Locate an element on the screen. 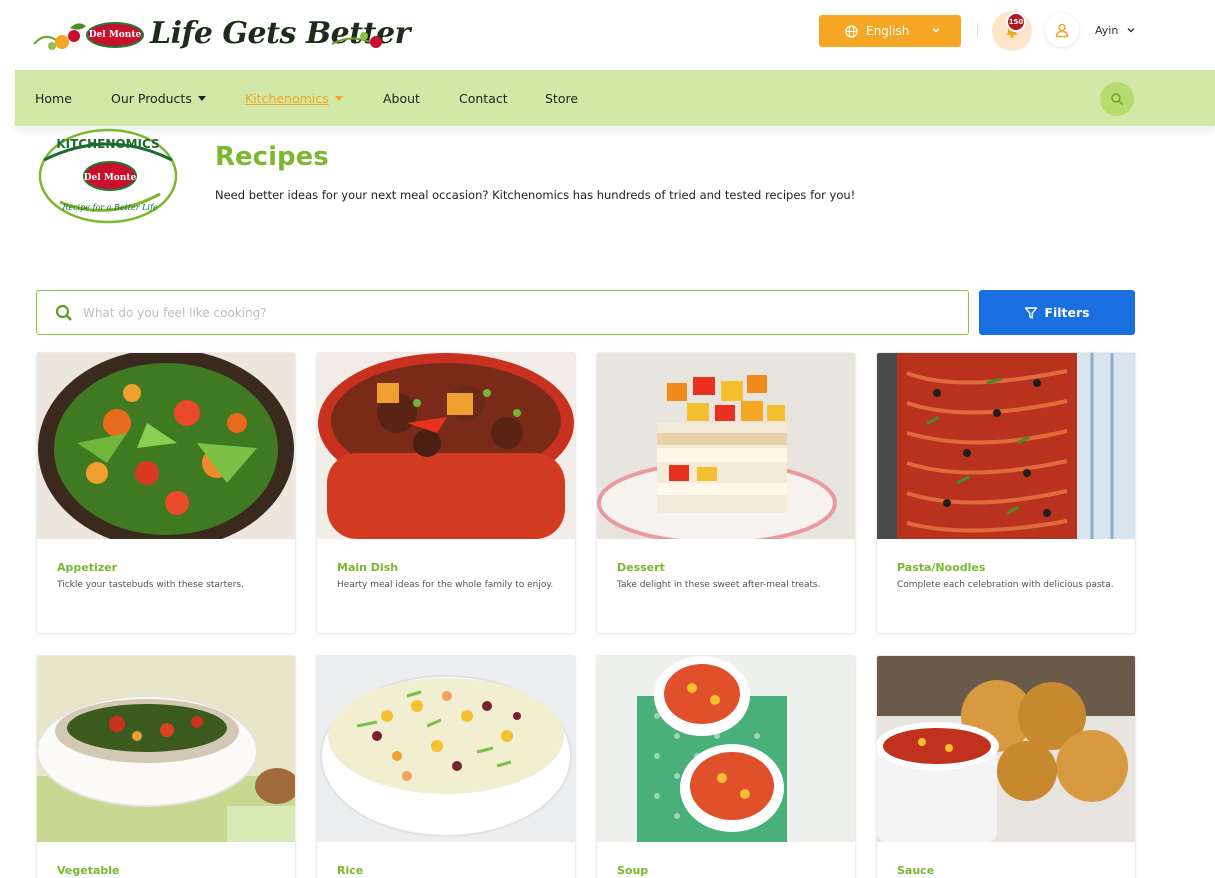 The image size is (1215, 878). user-icon is located at coordinates (1062, 30).